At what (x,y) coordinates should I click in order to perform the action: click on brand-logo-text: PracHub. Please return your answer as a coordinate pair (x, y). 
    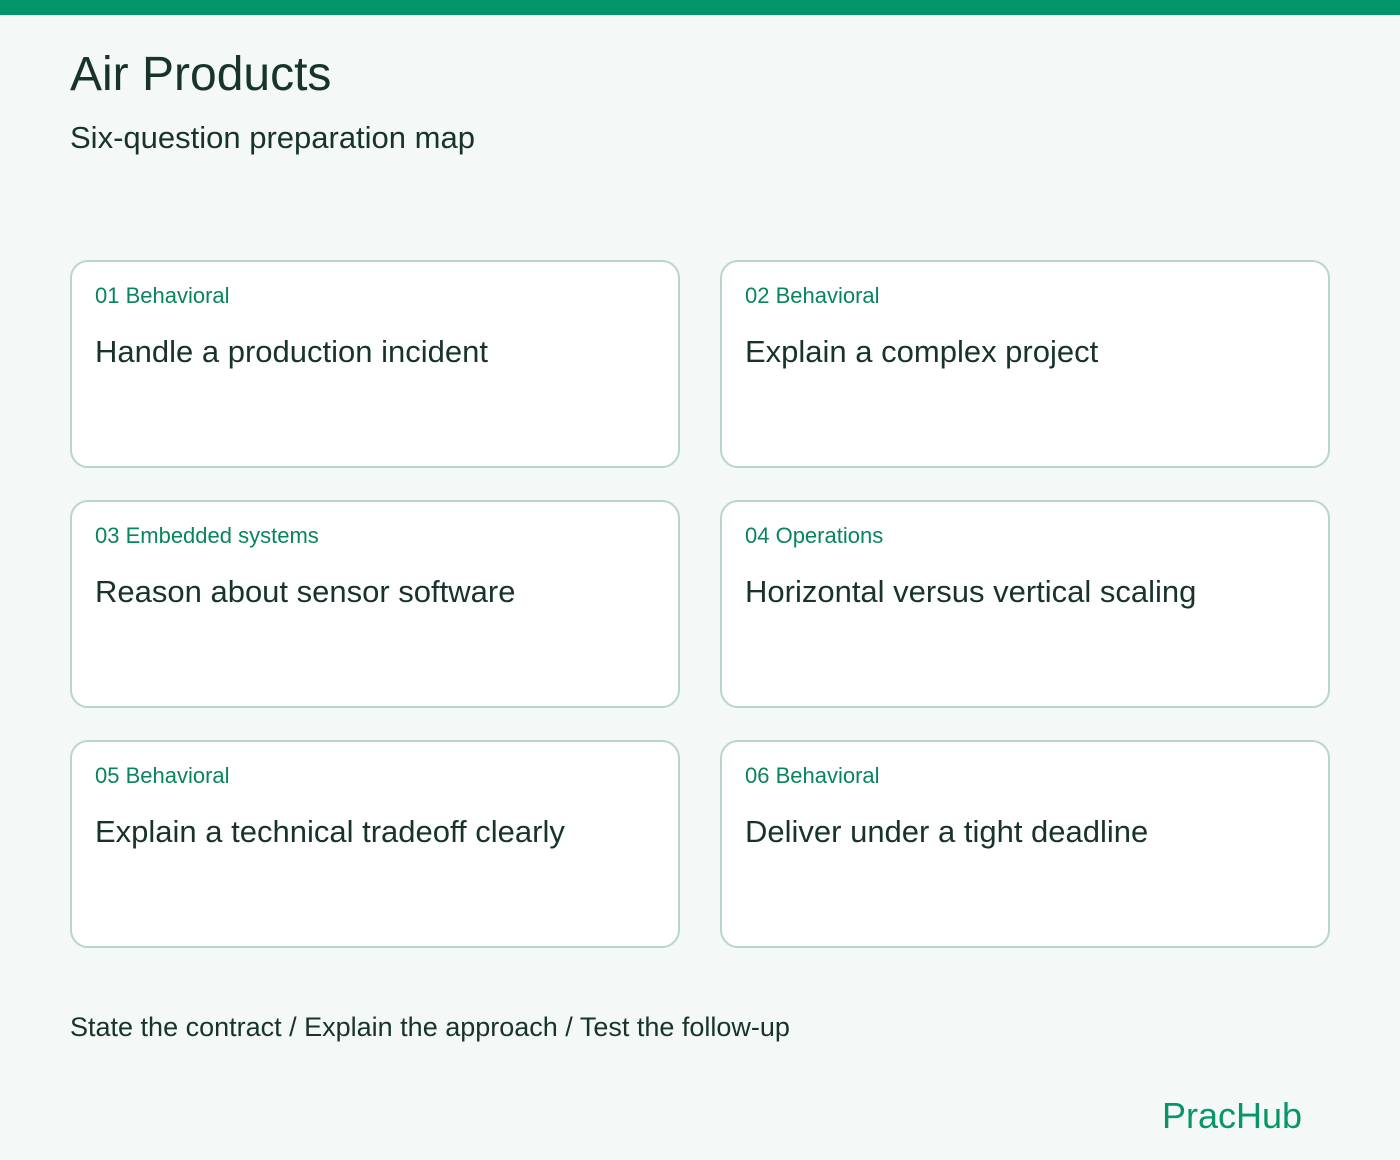
    Looking at the image, I should click on (1231, 1115).